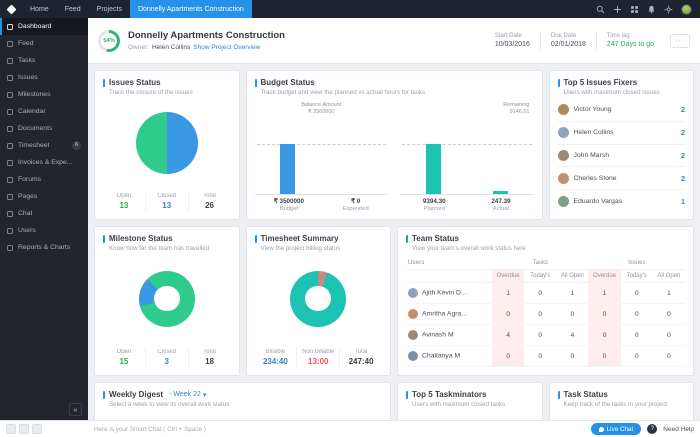 Image resolution: width=700 pixels, height=437 pixels. Describe the element at coordinates (500, 192) in the screenshot. I see `actual-bar` at that location.